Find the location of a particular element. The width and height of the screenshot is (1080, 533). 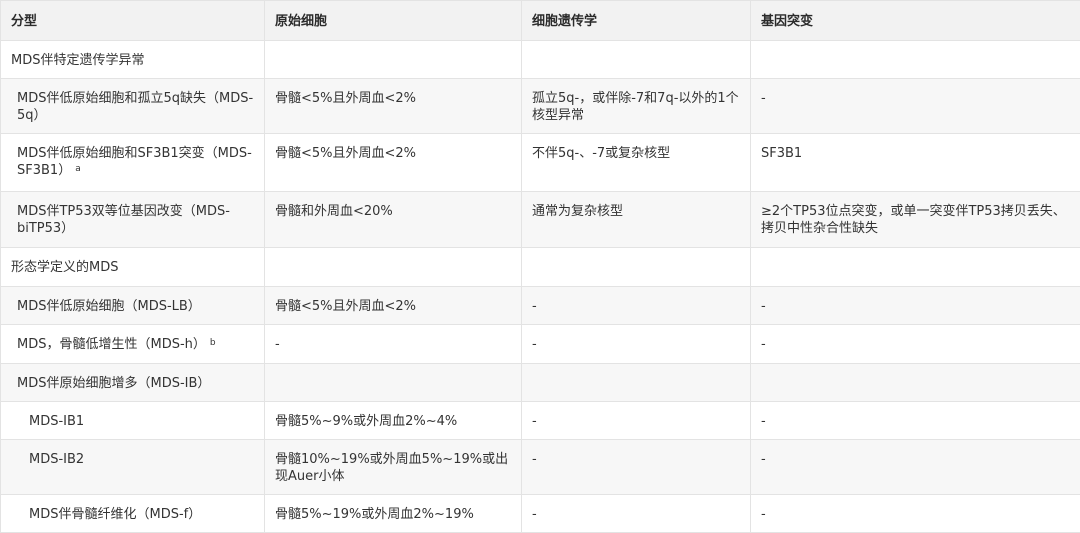

subtype-text: MDS伴低原始细胞（MDS-LB） is located at coordinates (109, 306).